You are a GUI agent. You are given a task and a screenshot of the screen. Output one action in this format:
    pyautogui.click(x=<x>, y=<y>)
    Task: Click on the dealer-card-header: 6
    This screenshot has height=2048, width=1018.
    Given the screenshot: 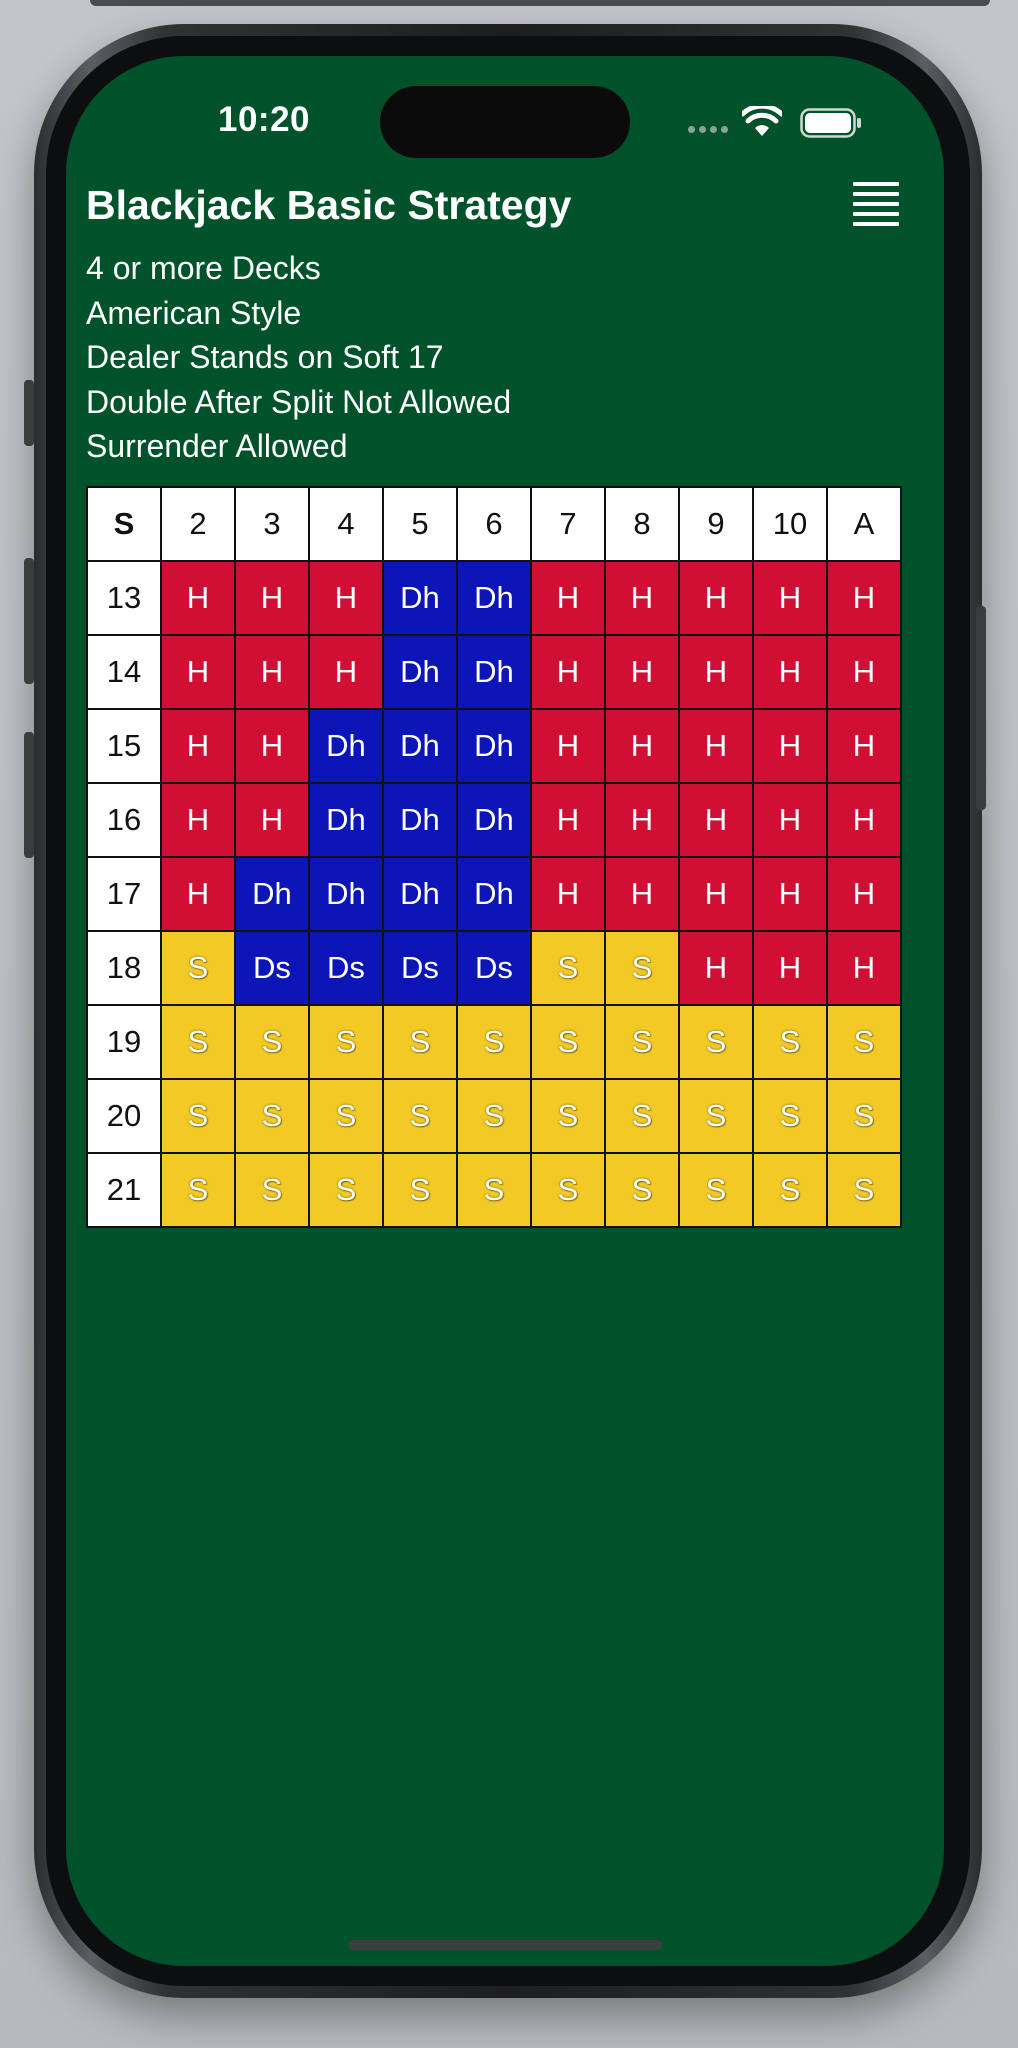 What is the action you would take?
    pyautogui.click(x=494, y=524)
    